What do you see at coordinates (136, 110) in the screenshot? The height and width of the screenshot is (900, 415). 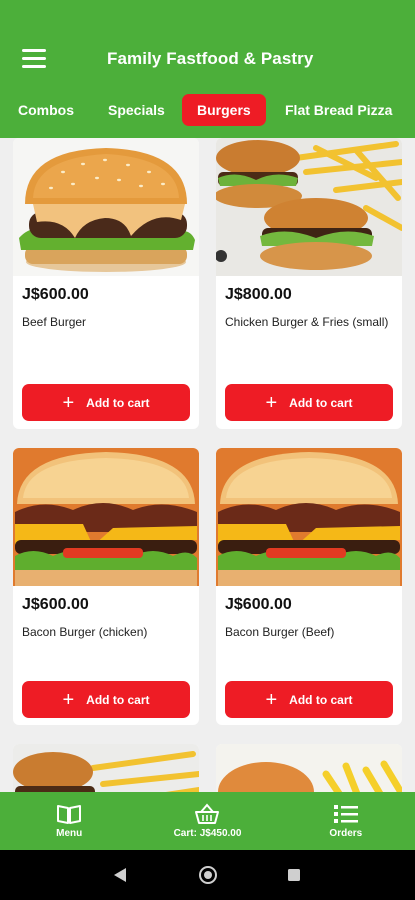 I see `tab-specials: Specials` at bounding box center [136, 110].